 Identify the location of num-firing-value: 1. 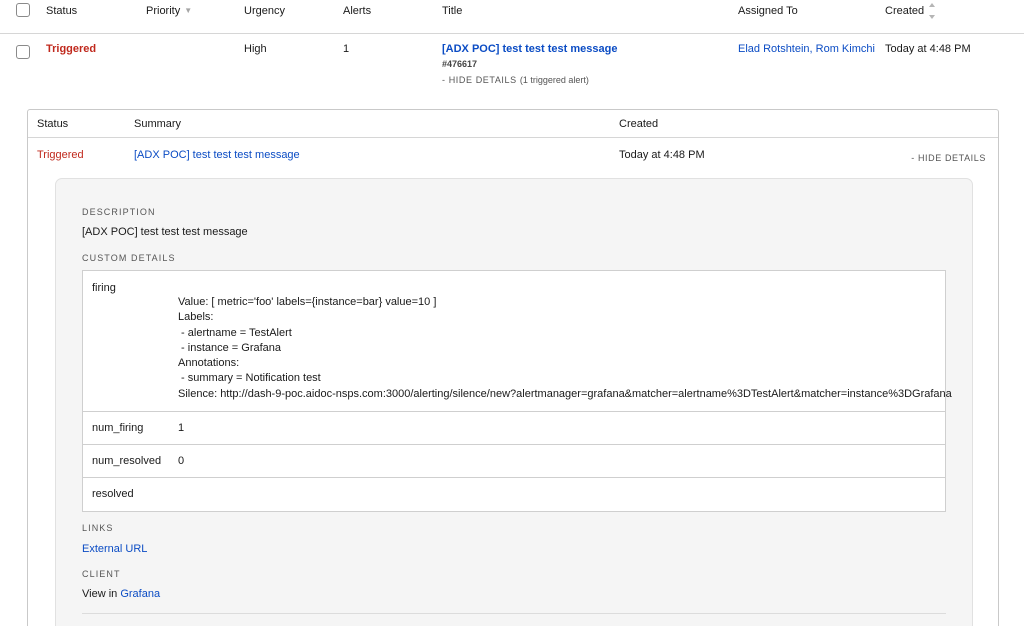
(181, 428).